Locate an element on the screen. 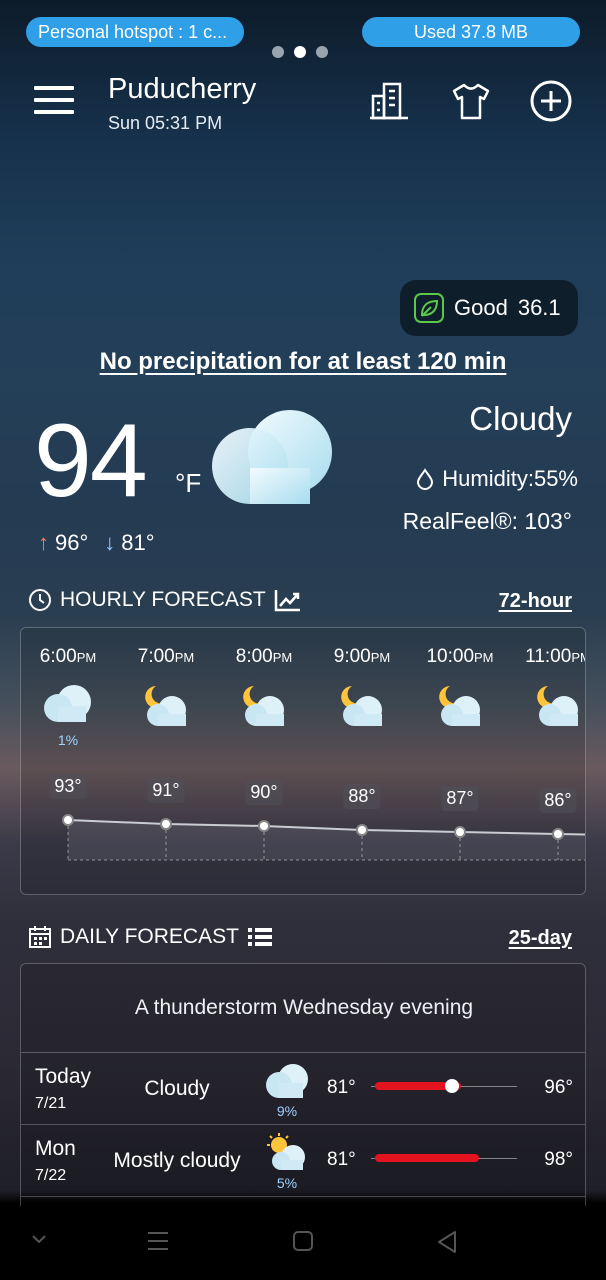 The width and height of the screenshot is (606, 1280). clock-icon is located at coordinates (40, 600).